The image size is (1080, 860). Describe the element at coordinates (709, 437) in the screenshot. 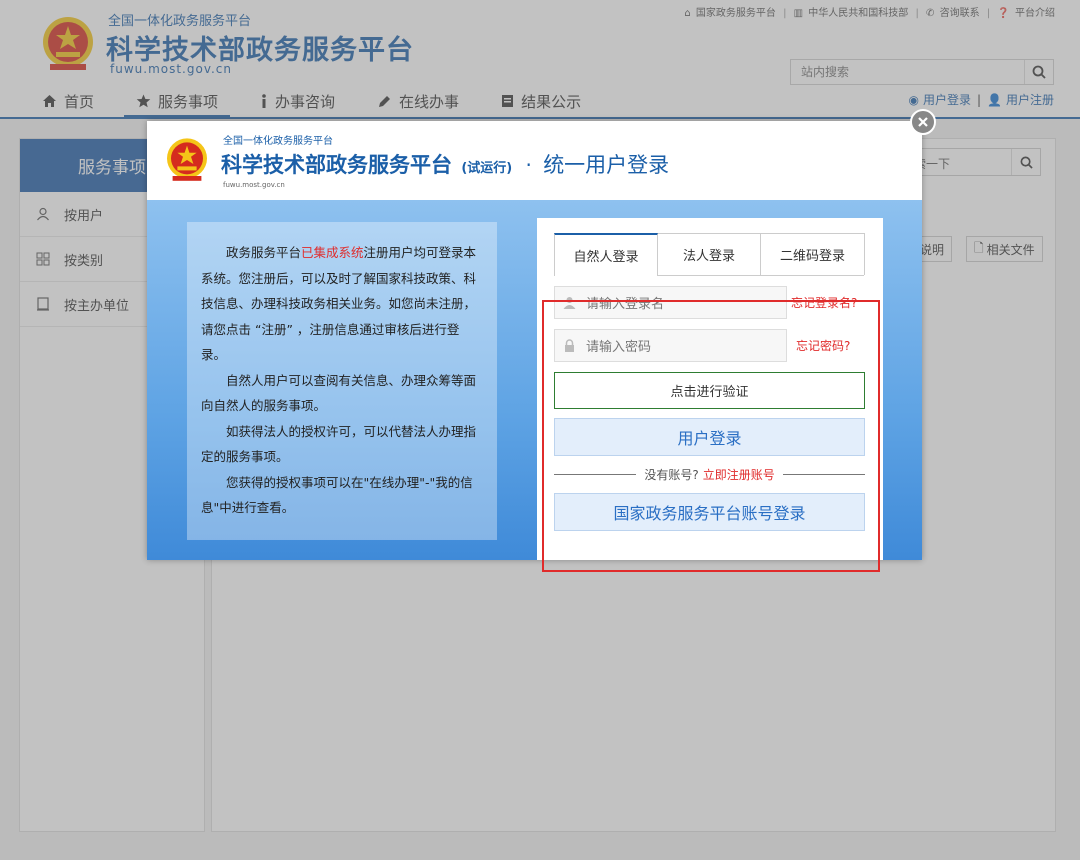

I see `user-login-button: 用户登录` at that location.